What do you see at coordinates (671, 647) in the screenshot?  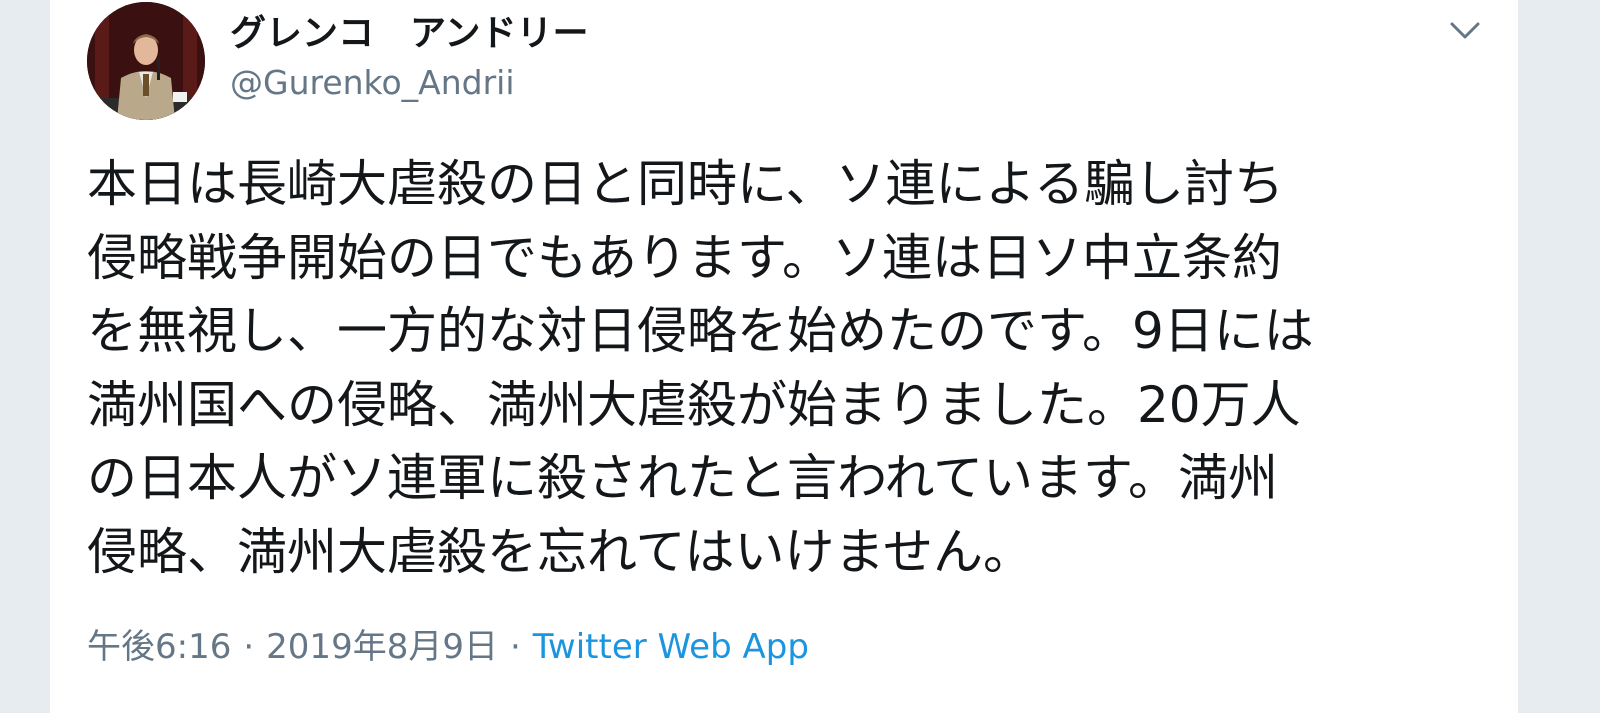 I see `tweet-source-link: Twitter Web App` at bounding box center [671, 647].